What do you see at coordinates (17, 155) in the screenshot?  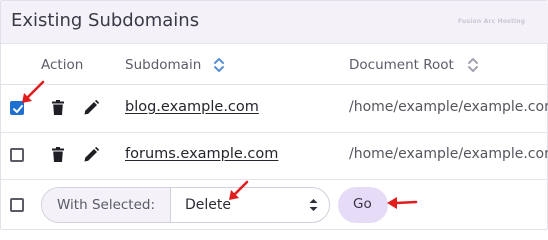 I see `row-checkbox` at bounding box center [17, 155].